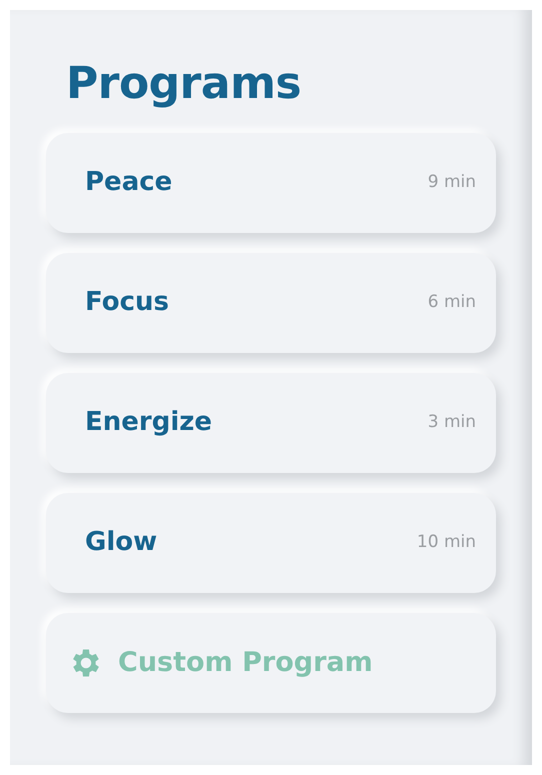 The height and width of the screenshot is (775, 542). Describe the element at coordinates (271, 542) in the screenshot. I see `program-button: Glow 10 min` at that location.